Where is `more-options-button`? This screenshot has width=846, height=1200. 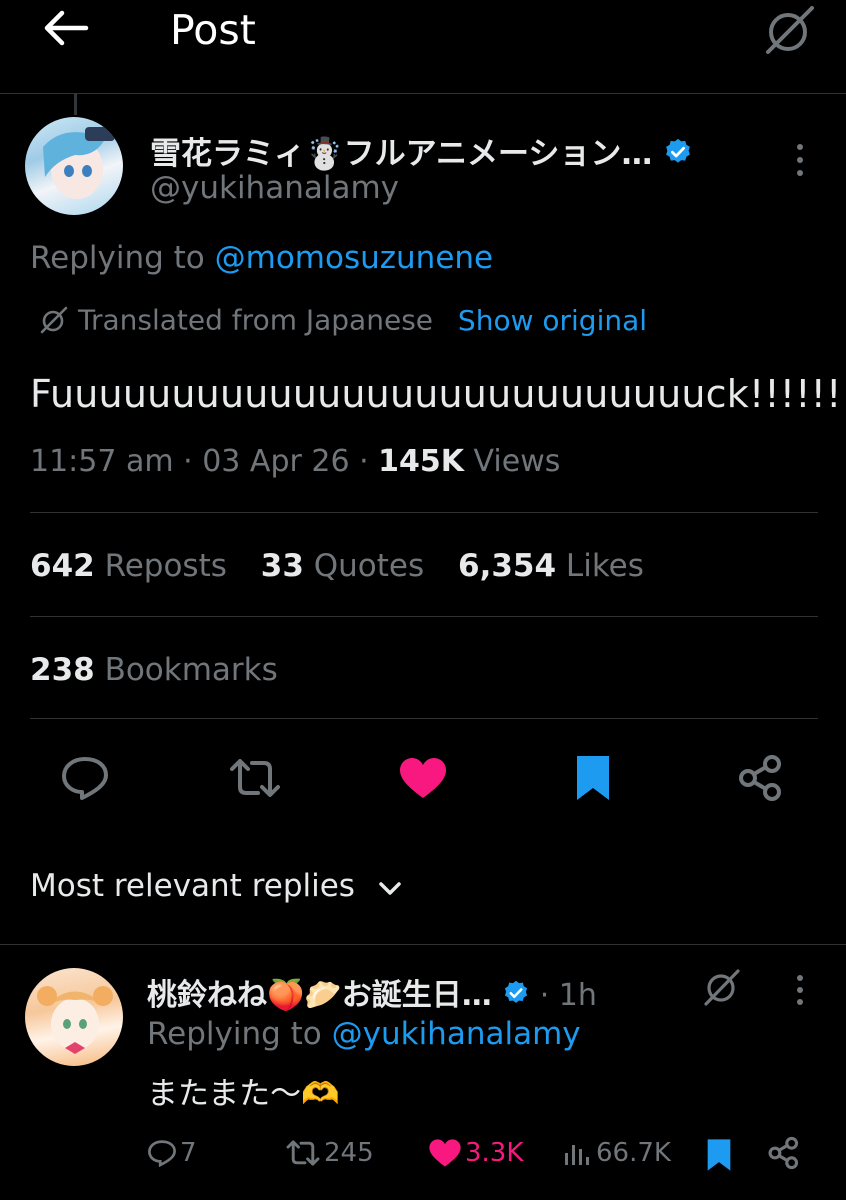 more-options-button is located at coordinates (800, 160).